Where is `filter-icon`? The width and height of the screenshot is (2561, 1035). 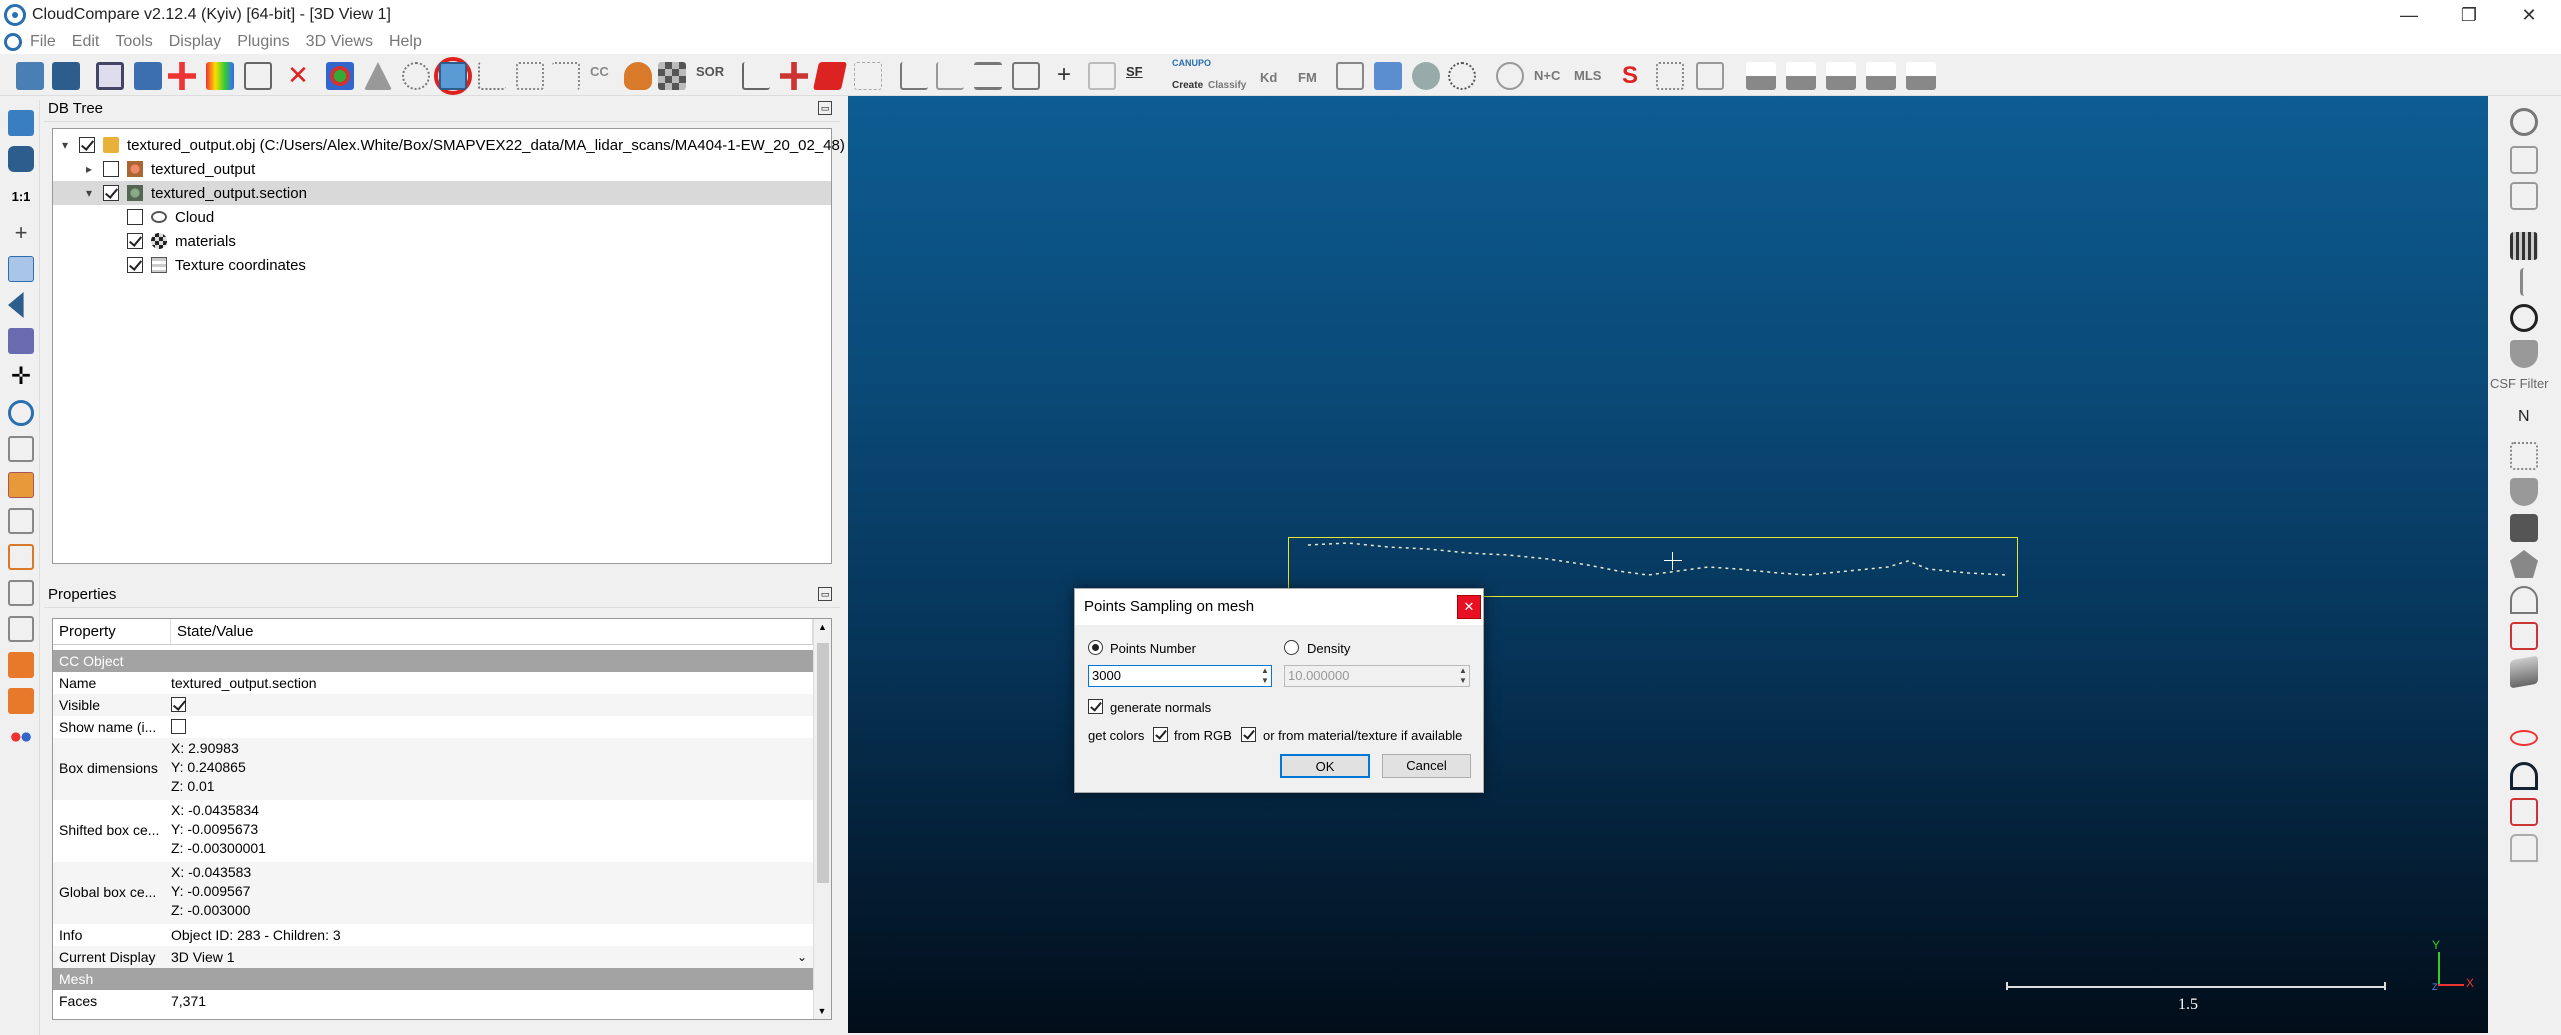
filter-icon is located at coordinates (988, 76).